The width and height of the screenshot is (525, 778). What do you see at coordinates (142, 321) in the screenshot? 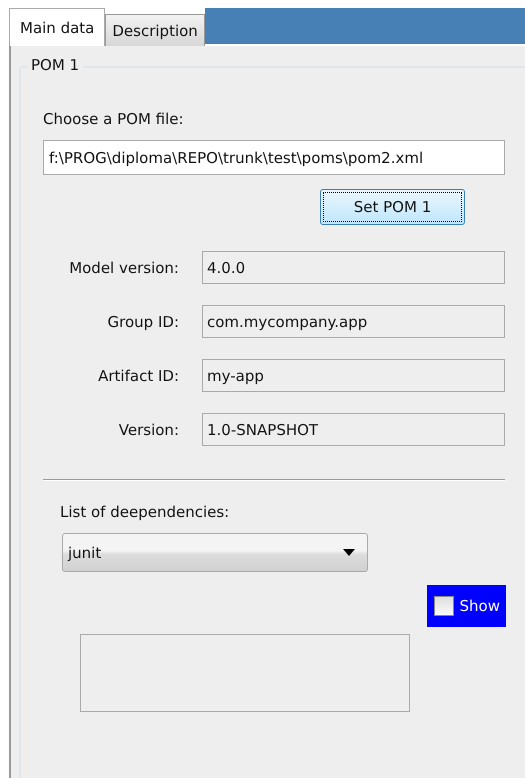
I see `field-label: Group ID:` at bounding box center [142, 321].